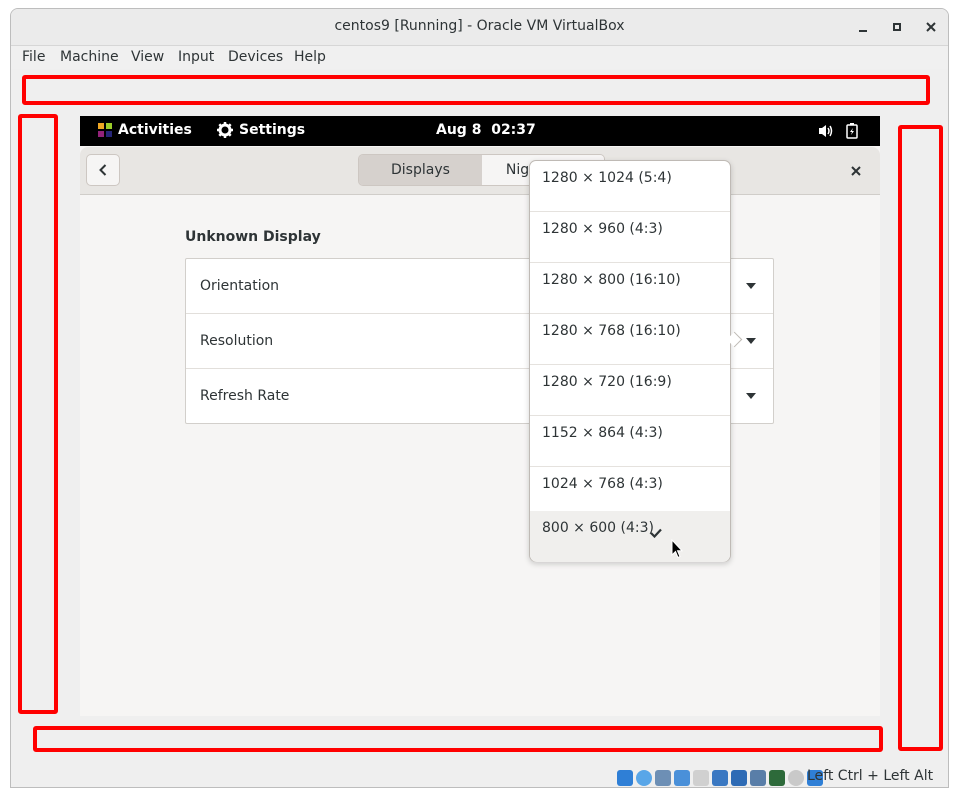 This screenshot has width=959, height=796. I want to click on recording-icon, so click(758, 778).